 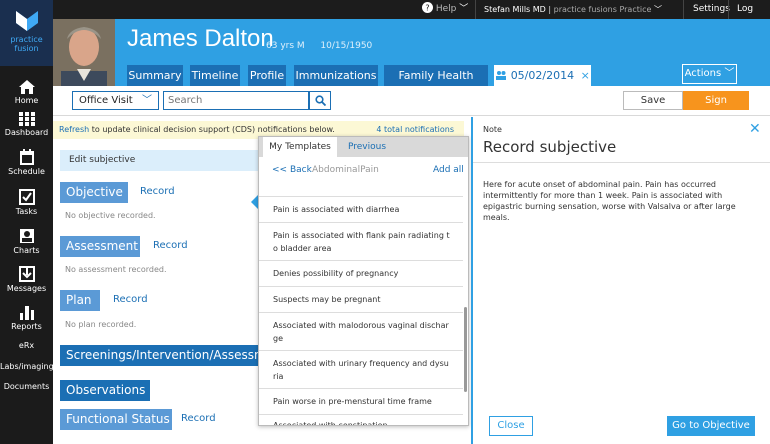 I want to click on template-item-line: o bladder area, so click(x=302, y=248).